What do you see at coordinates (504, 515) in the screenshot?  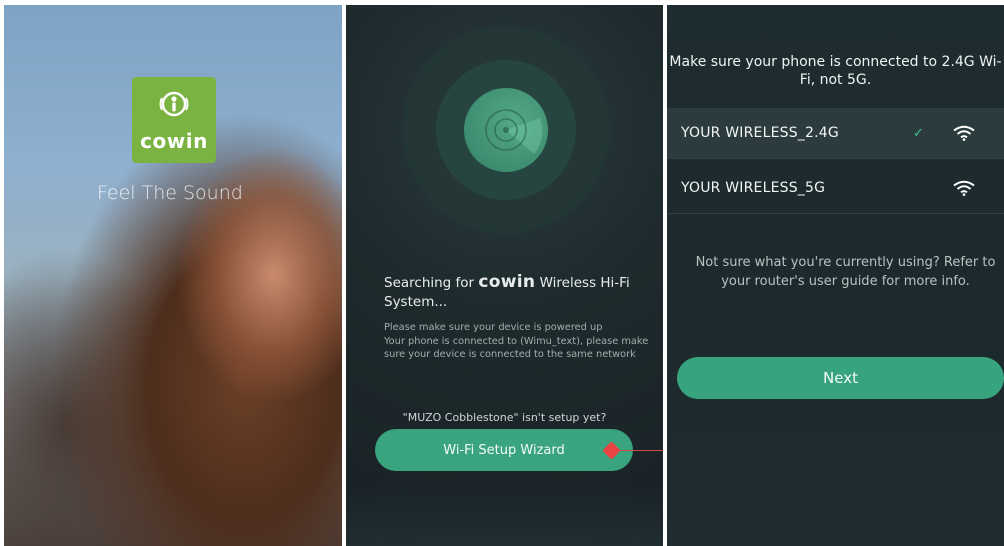 I see `bottom-shade` at bounding box center [504, 515].